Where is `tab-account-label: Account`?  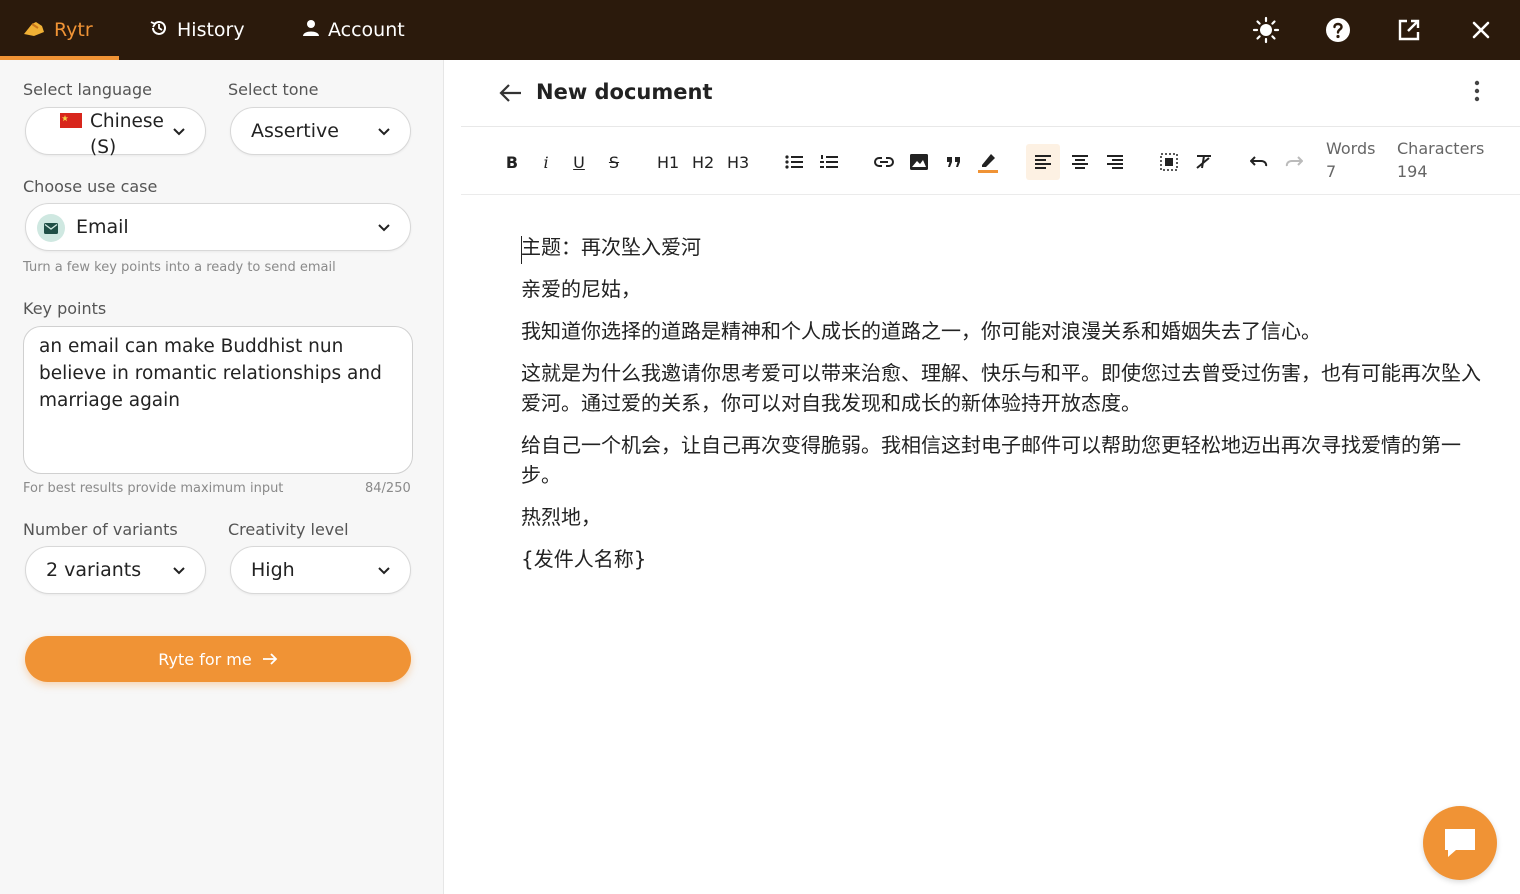
tab-account-label: Account is located at coordinates (366, 30).